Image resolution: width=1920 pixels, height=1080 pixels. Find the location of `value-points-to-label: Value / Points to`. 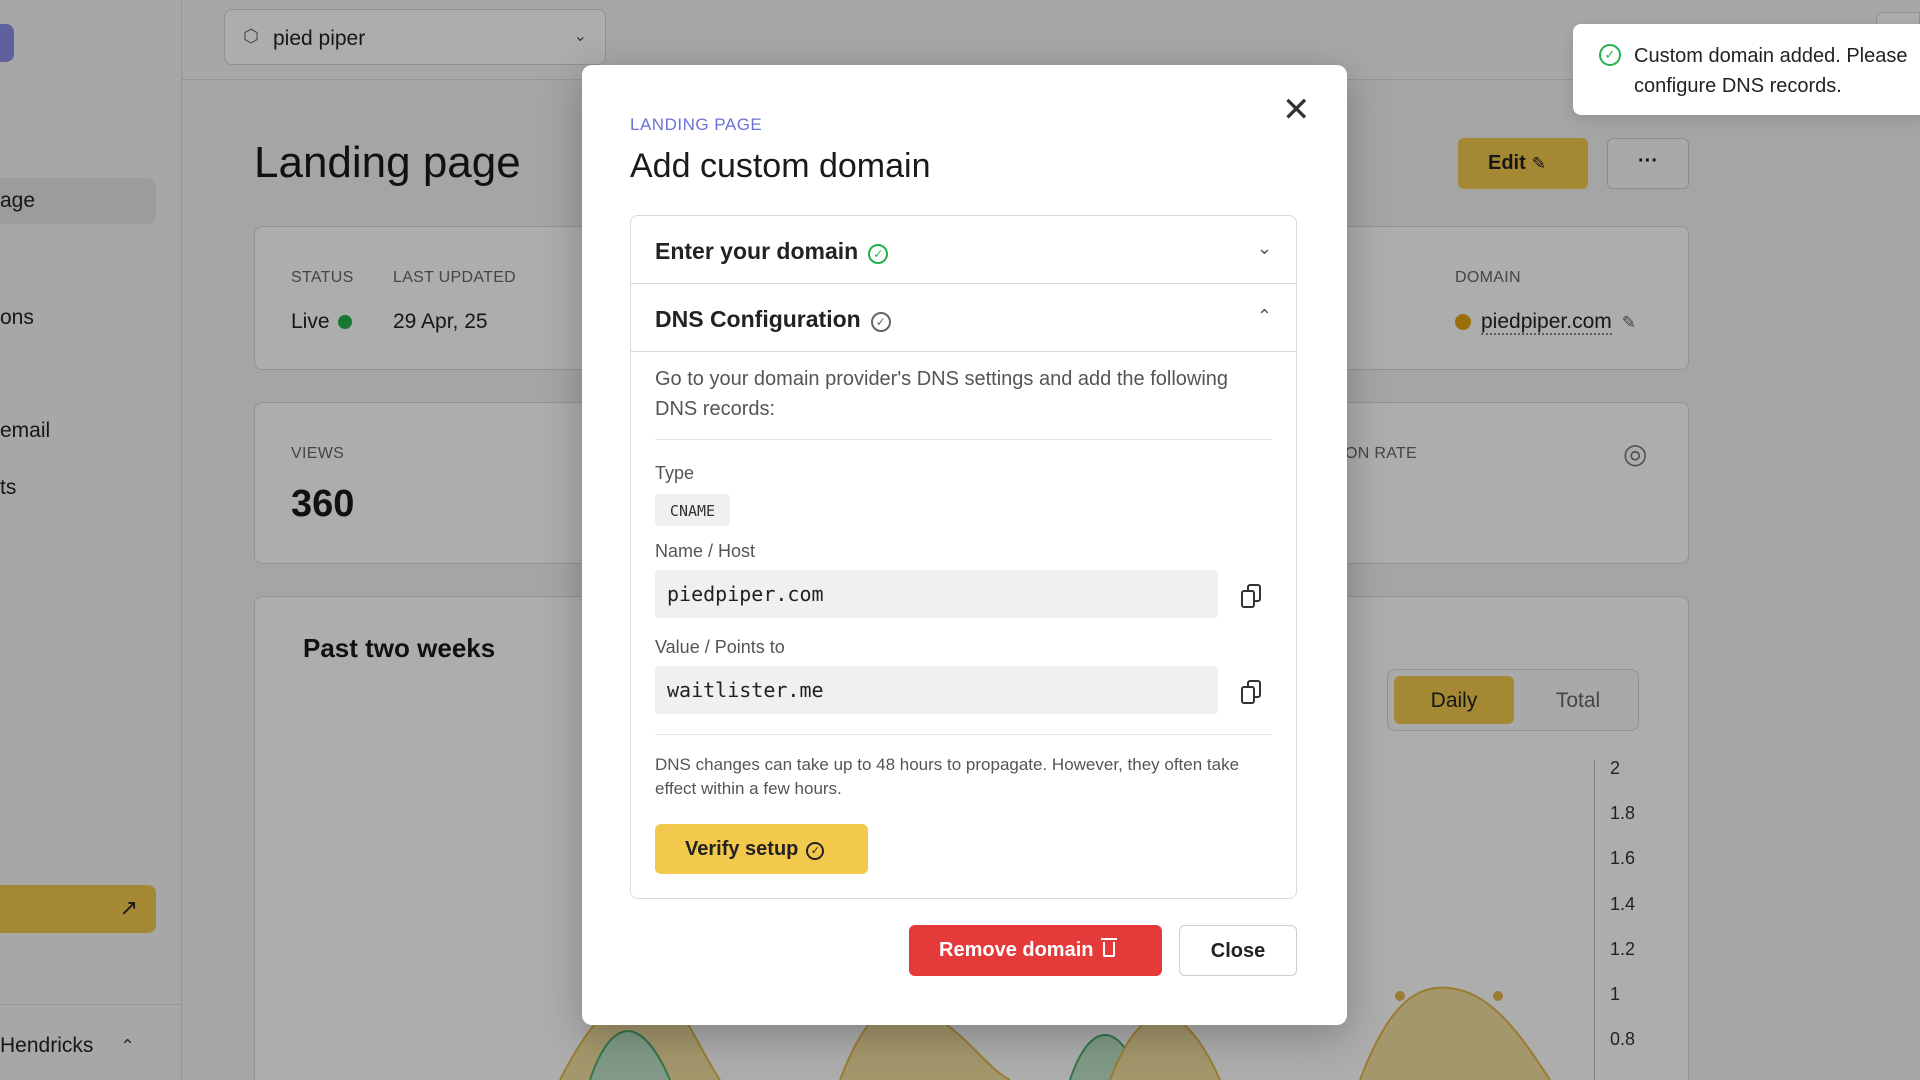

value-points-to-label: Value / Points to is located at coordinates (720, 647).